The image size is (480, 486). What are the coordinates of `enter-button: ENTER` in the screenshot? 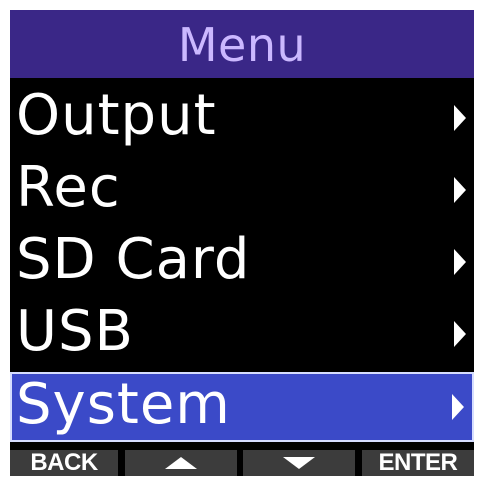 It's located at (417, 462).